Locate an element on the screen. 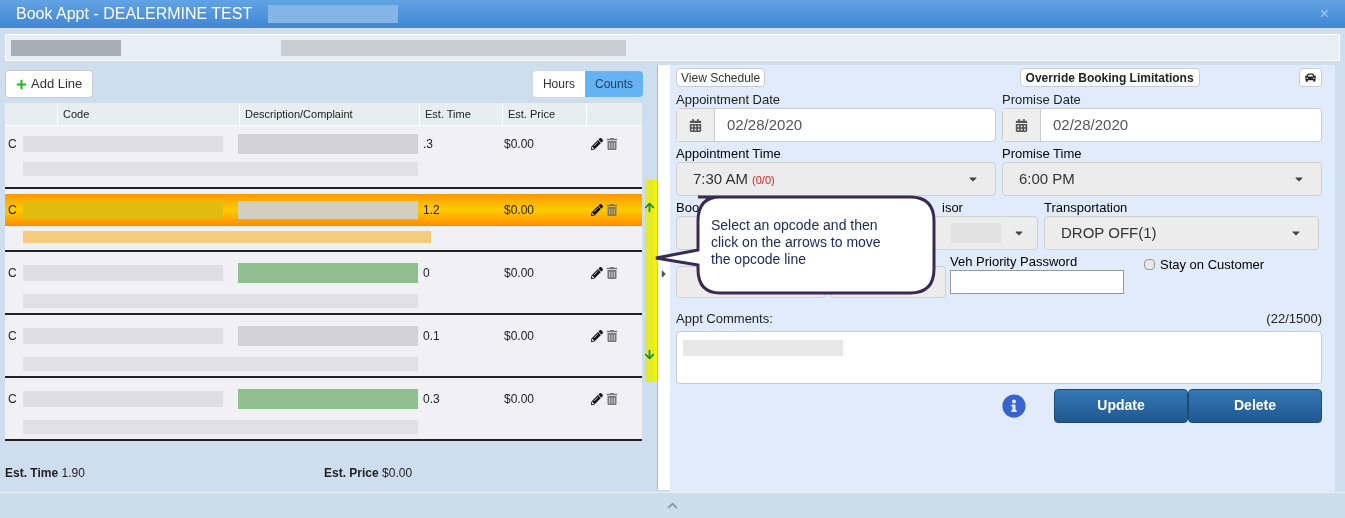 The image size is (1345, 518). field-label: Veh Priority Password is located at coordinates (1014, 261).